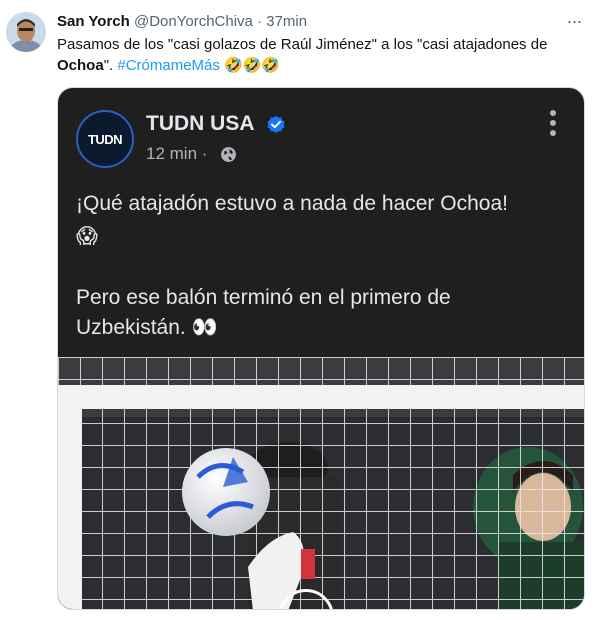  Describe the element at coordinates (87, 236) in the screenshot. I see `scream-emoji: 😱` at that location.